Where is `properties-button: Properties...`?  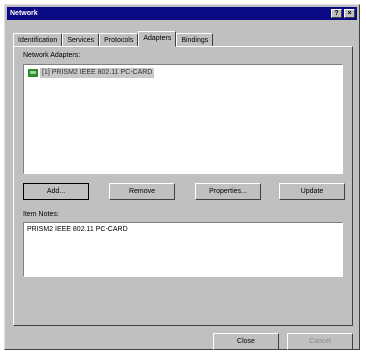
properties-button: Properties... is located at coordinates (228, 191).